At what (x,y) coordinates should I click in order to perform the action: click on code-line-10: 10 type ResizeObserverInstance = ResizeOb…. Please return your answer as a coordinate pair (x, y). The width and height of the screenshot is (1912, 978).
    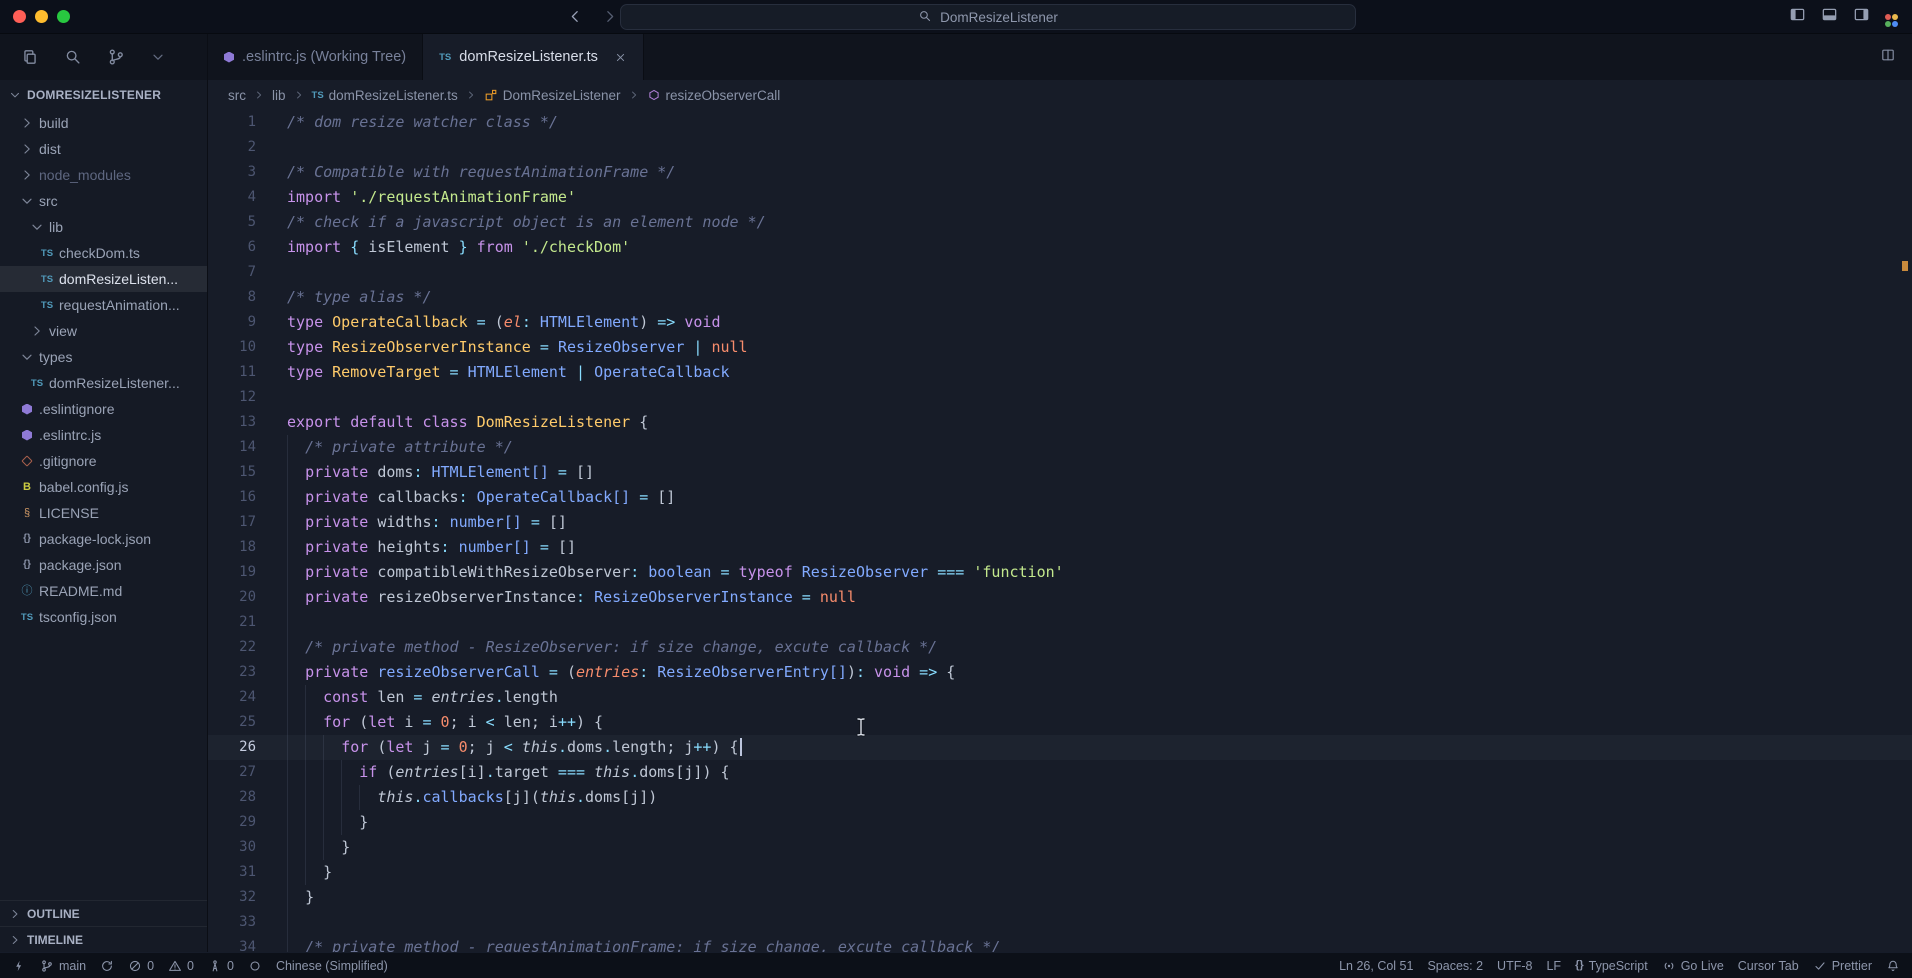
    Looking at the image, I should click on (1060, 347).